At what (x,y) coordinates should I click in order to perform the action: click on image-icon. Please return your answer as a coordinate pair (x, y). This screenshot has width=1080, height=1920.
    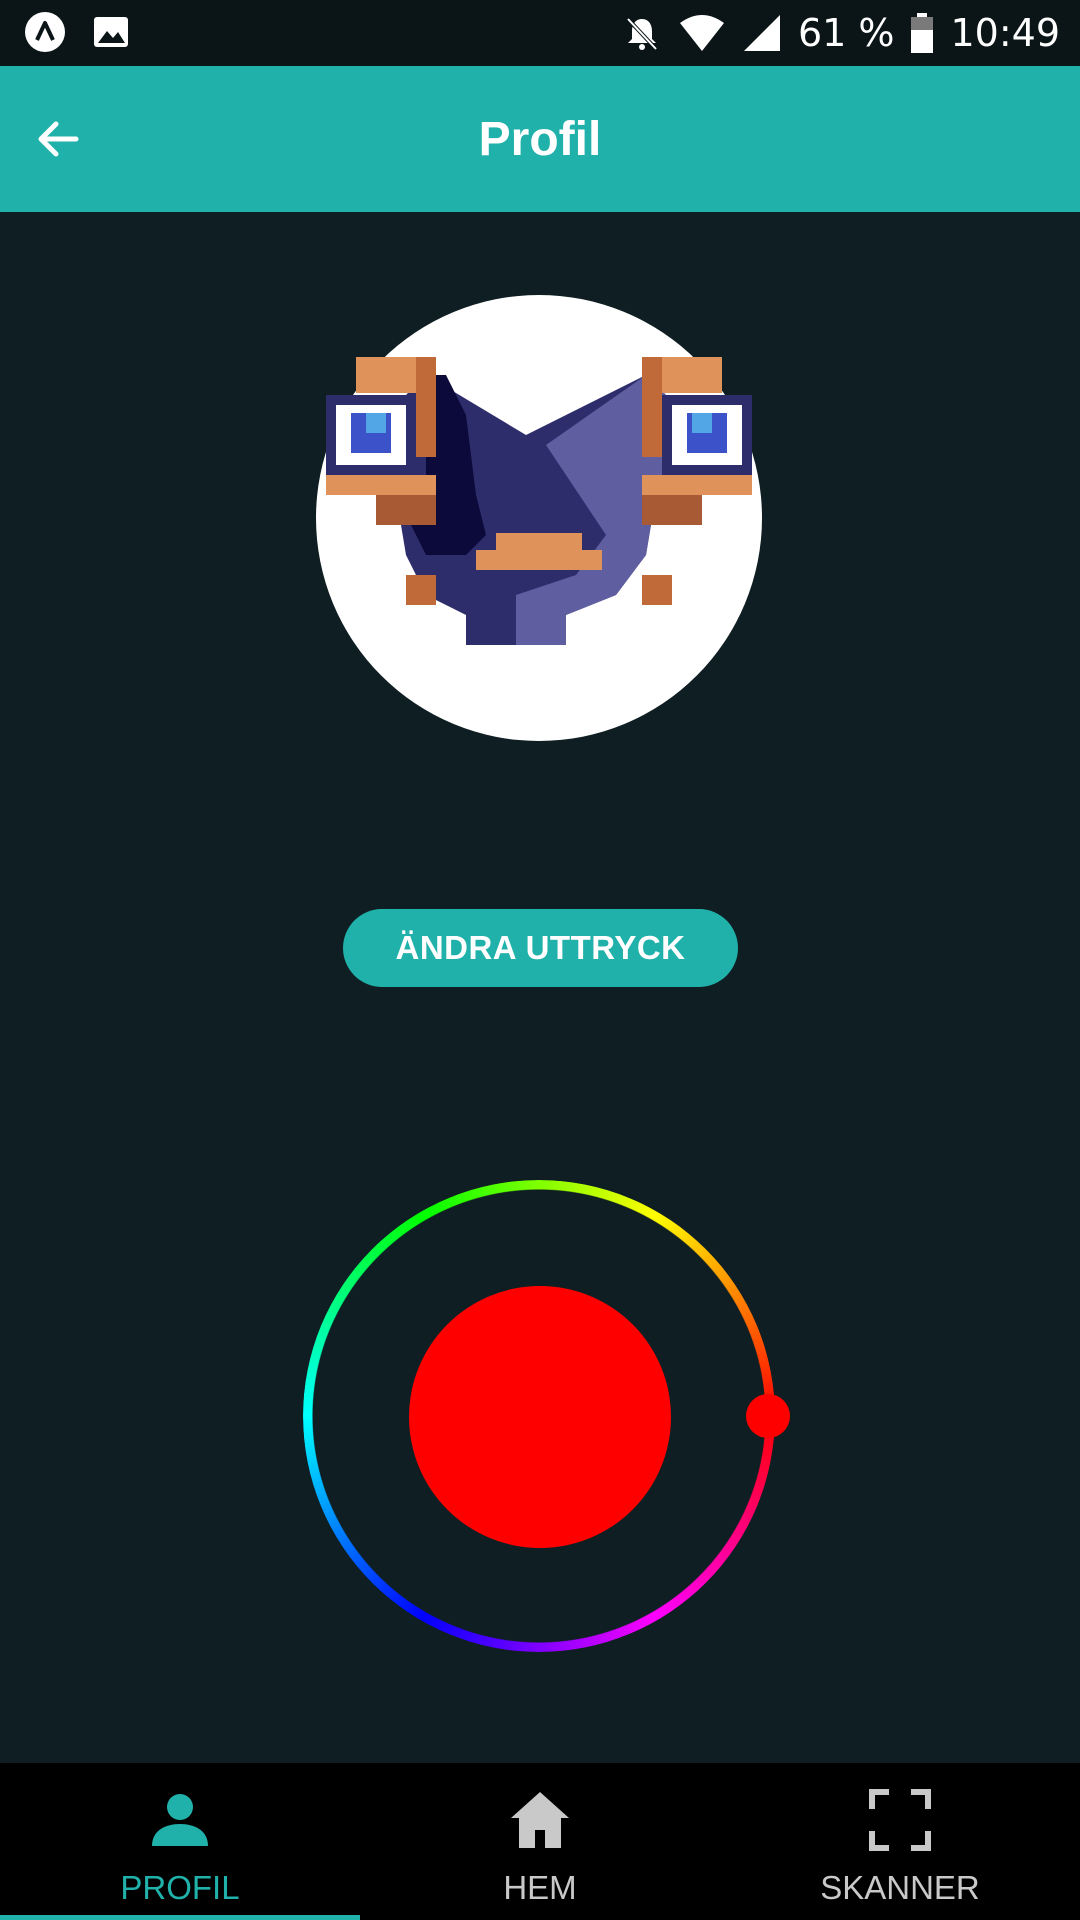
    Looking at the image, I should click on (111, 32).